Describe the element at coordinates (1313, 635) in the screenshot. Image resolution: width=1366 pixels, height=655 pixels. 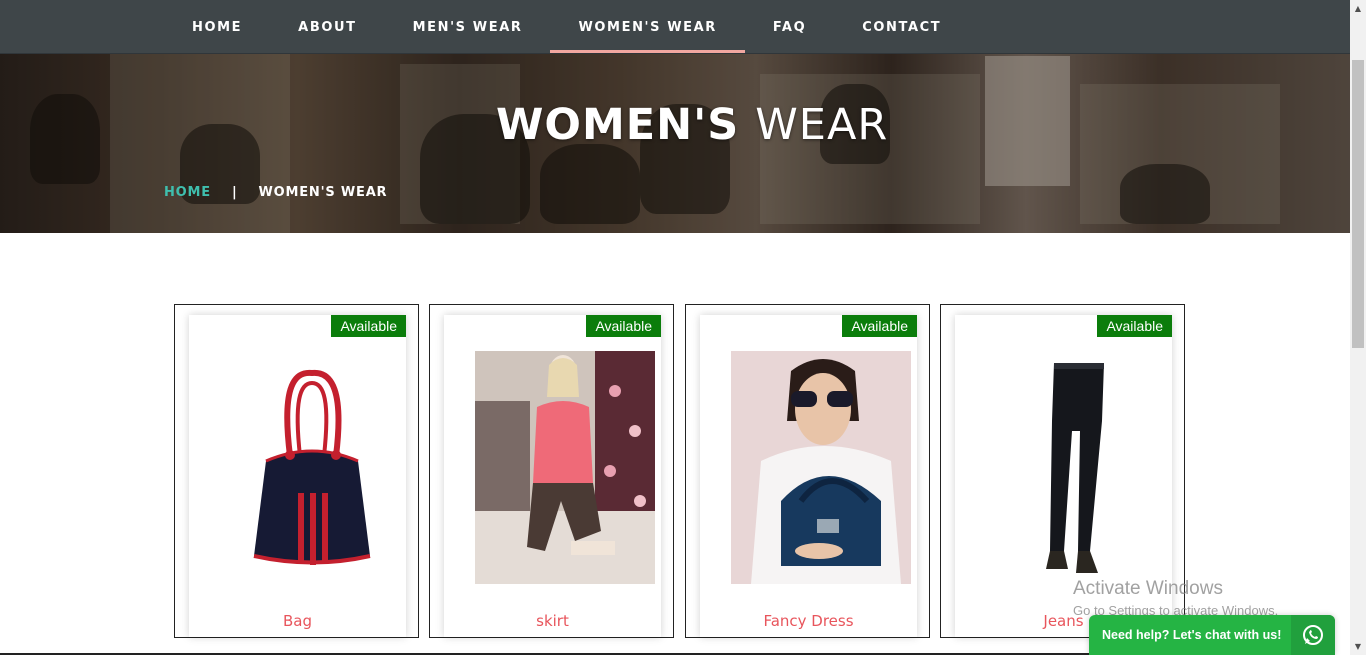
I see `whatsapp-icon` at that location.